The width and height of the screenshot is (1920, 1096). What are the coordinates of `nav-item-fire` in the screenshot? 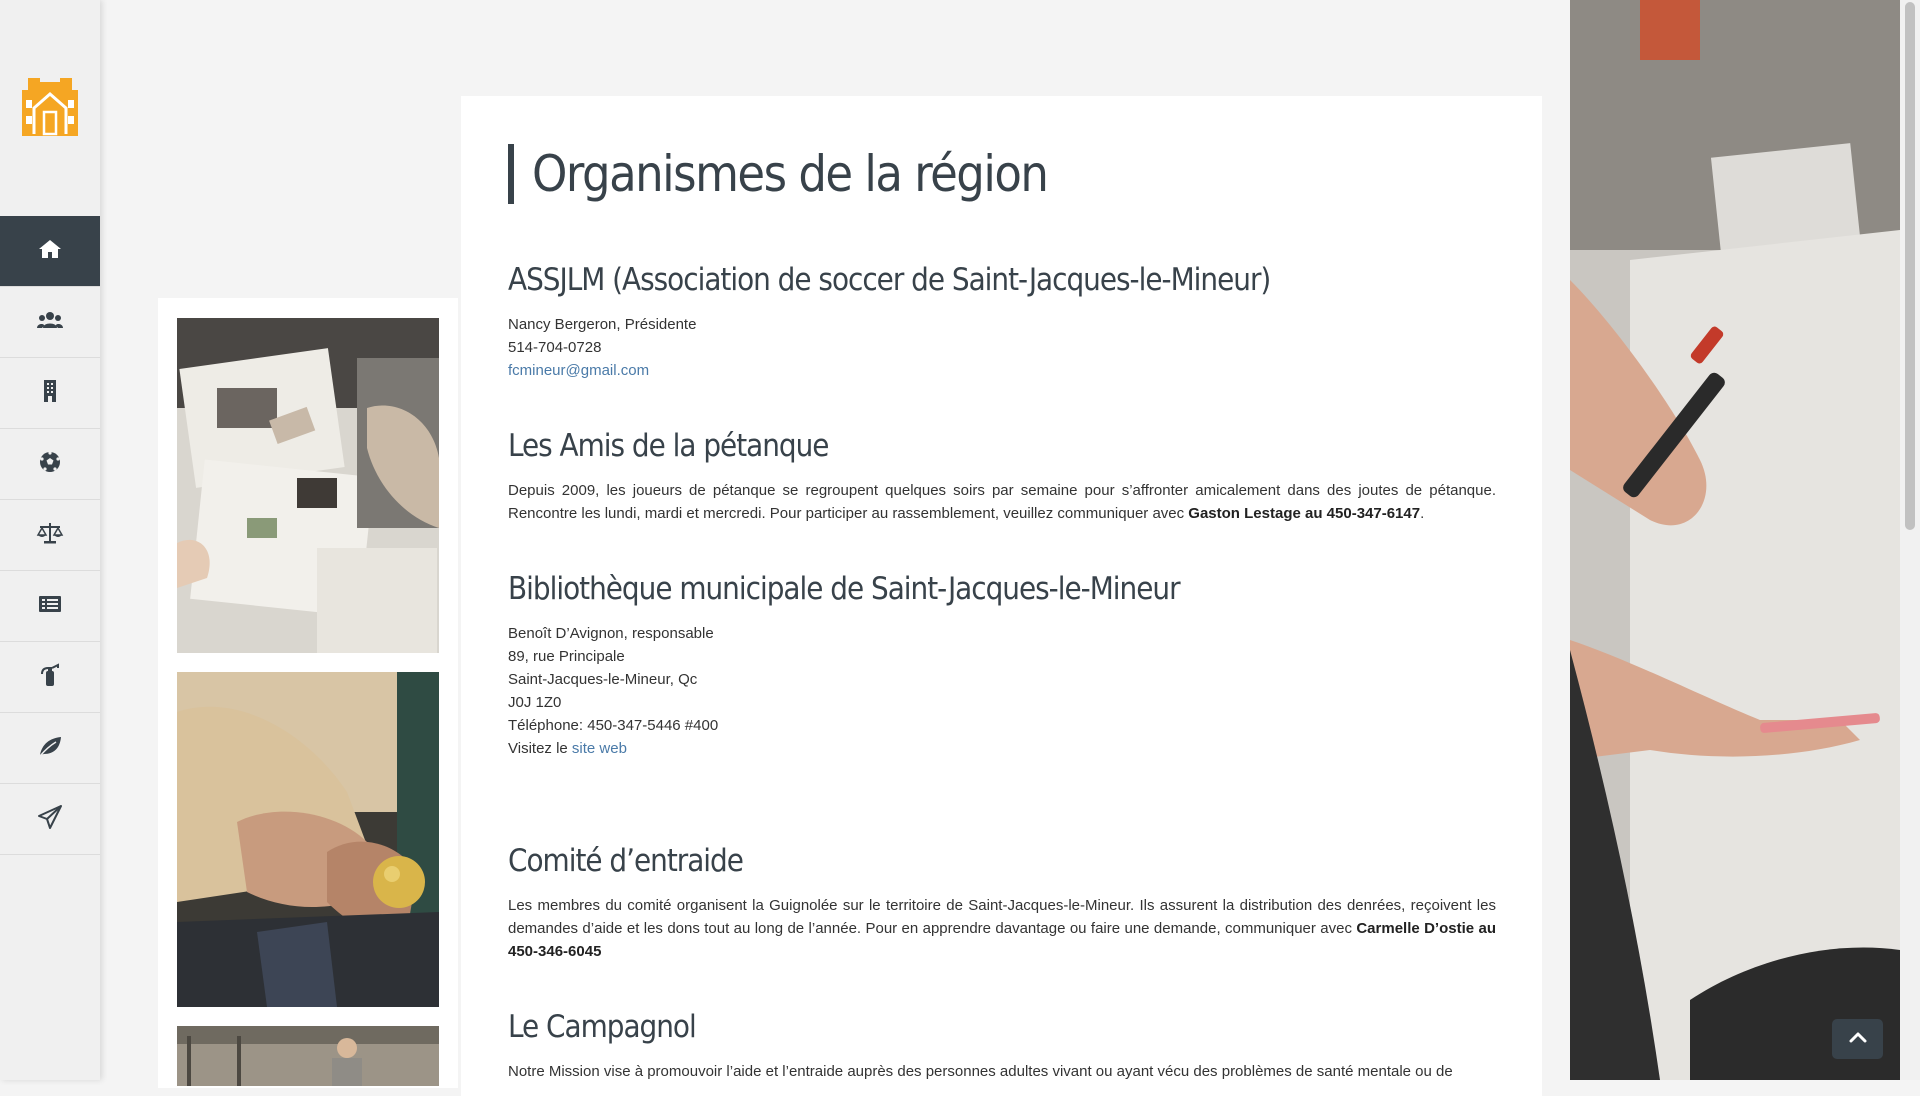 It's located at (50, 677).